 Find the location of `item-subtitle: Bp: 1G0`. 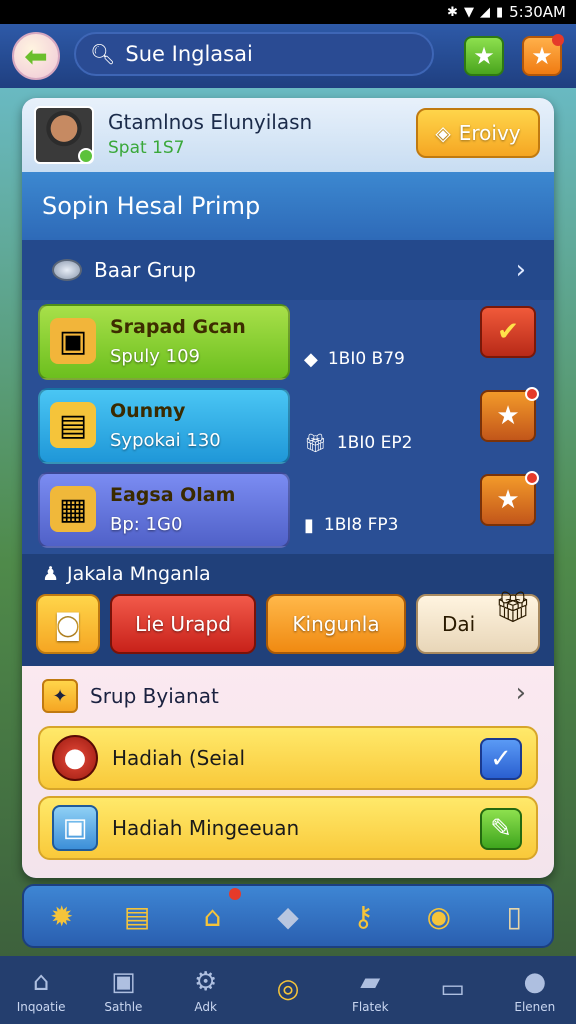

item-subtitle: Bp: 1G0 is located at coordinates (146, 524).